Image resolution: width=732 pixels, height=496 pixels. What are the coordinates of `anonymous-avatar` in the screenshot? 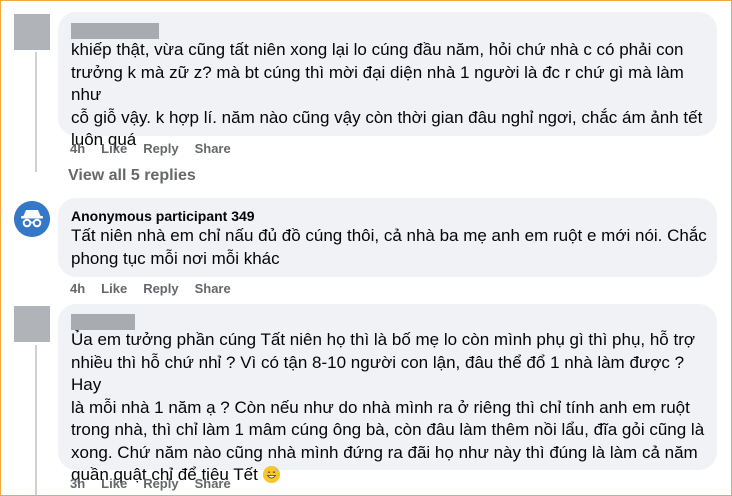 It's located at (32, 219).